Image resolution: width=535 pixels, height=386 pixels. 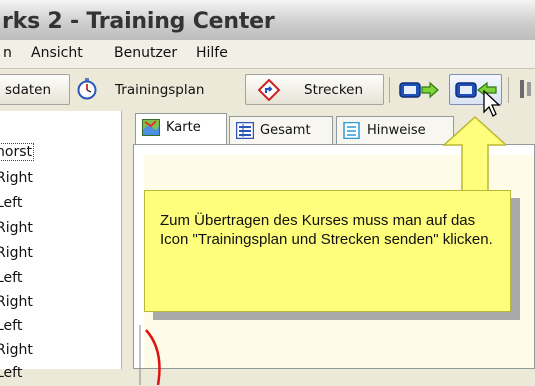 I want to click on toolbar-button-trainingsplan: Trainingsplan, so click(x=173, y=89).